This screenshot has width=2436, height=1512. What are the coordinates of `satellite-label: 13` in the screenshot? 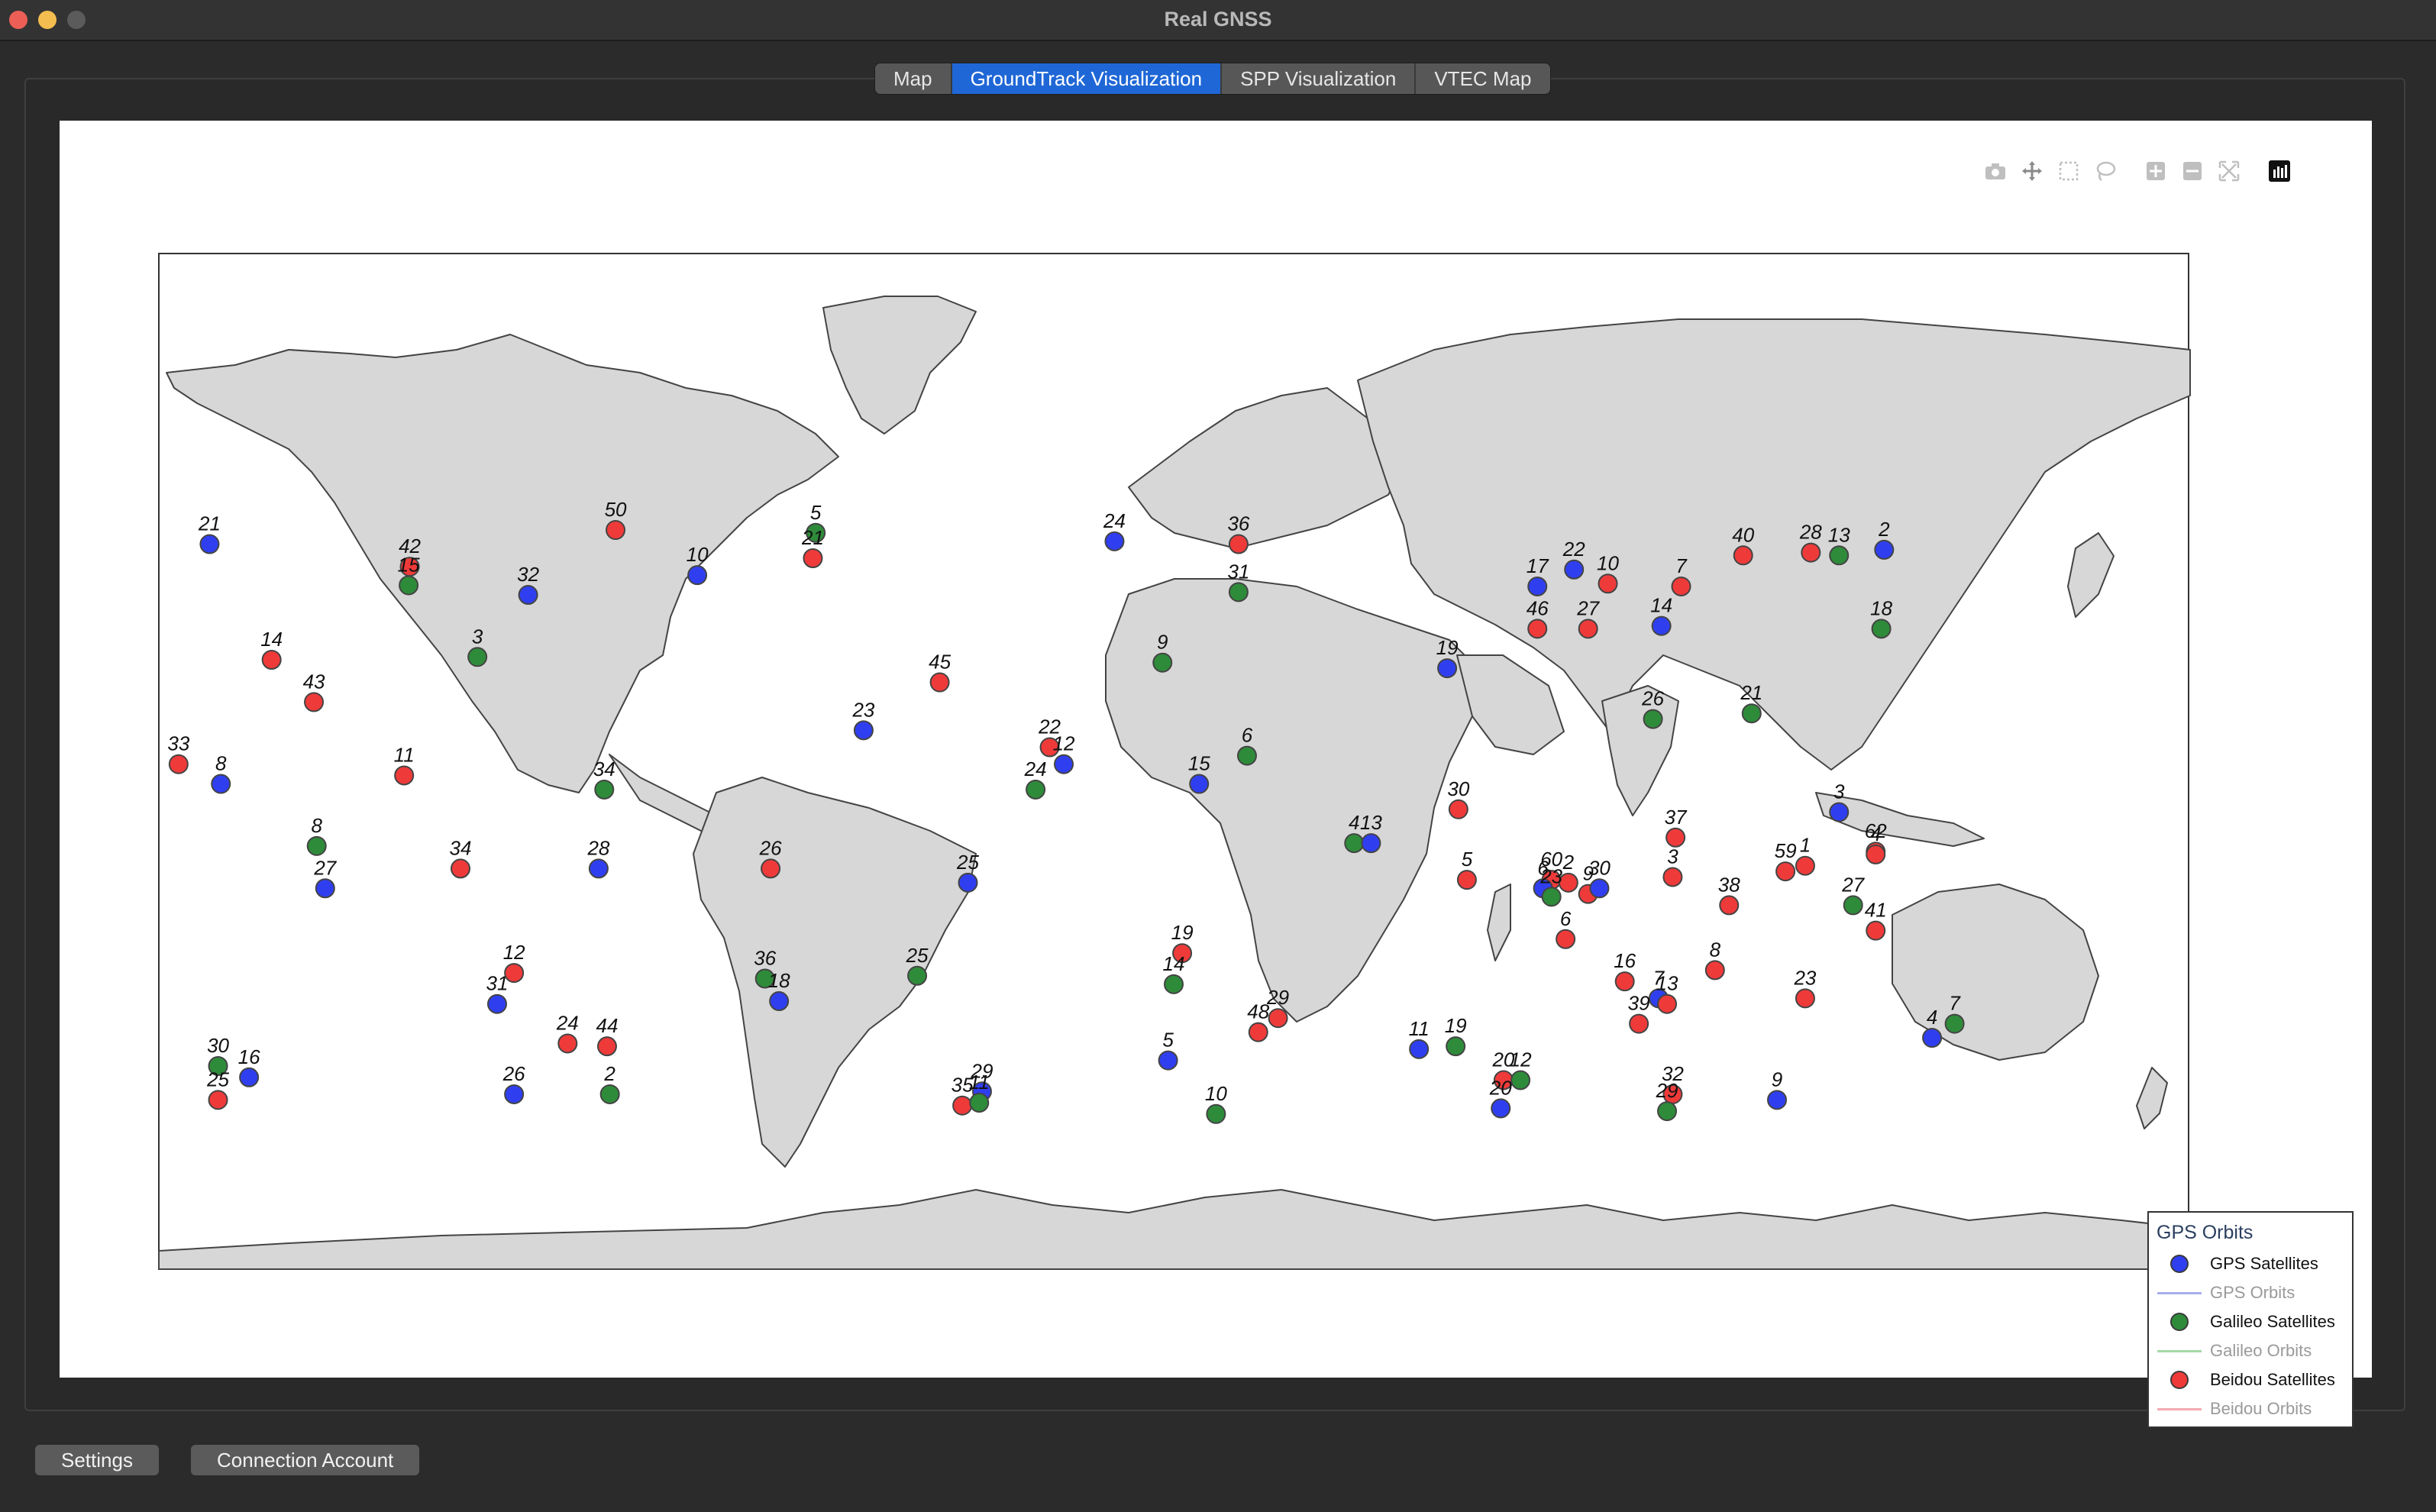 It's located at (1839, 534).